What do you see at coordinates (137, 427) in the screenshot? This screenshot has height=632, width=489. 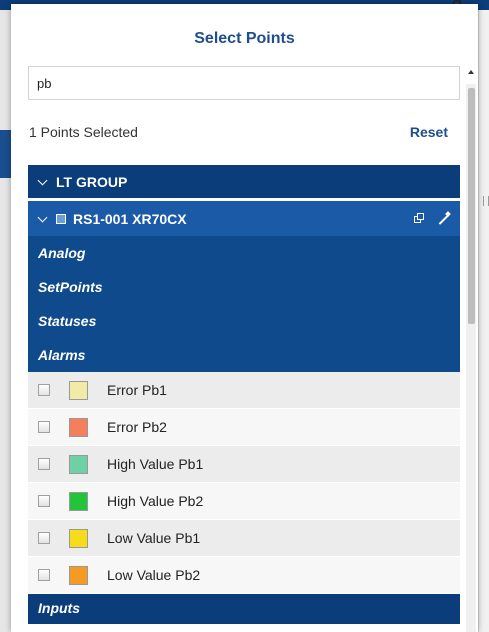 I see `point-label: Error Pb2` at bounding box center [137, 427].